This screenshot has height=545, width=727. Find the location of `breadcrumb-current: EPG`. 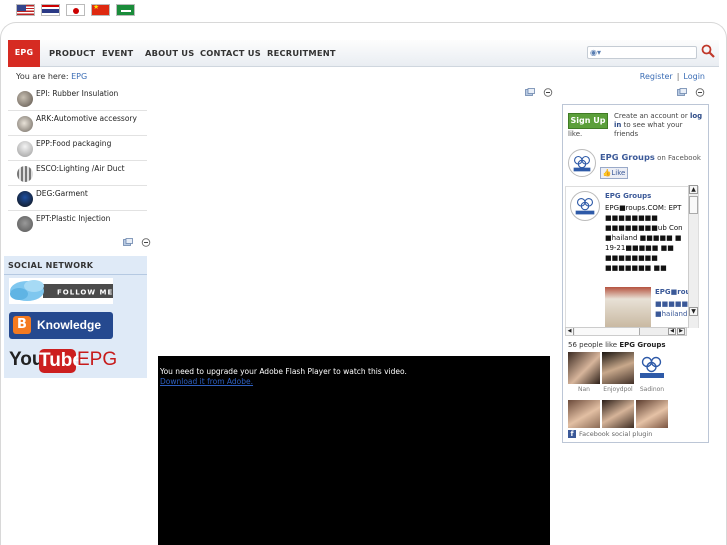

breadcrumb-current: EPG is located at coordinates (79, 76).